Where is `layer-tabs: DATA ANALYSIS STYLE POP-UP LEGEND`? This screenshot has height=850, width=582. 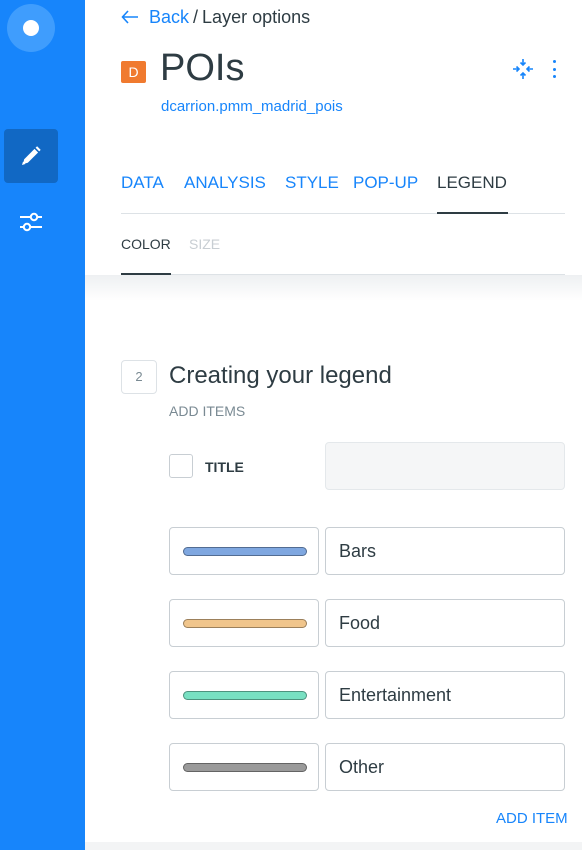 layer-tabs: DATA ANALYSIS STYLE POP-UP LEGEND is located at coordinates (343, 191).